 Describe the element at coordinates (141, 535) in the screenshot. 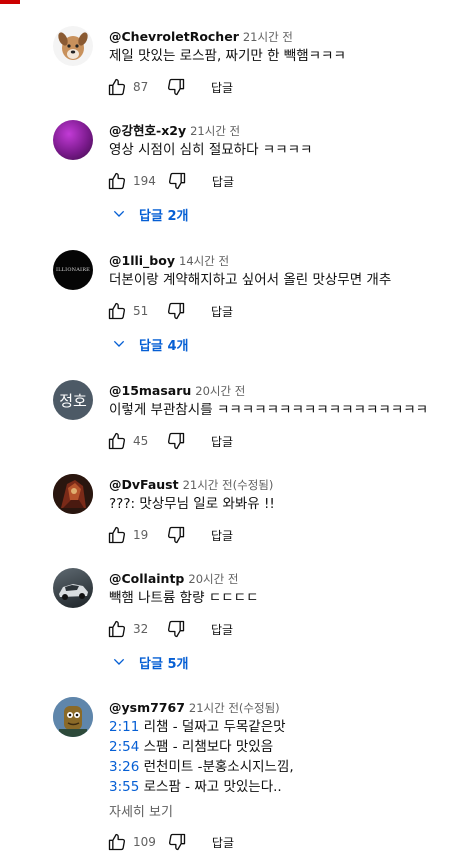

I see `like-count: 19` at that location.